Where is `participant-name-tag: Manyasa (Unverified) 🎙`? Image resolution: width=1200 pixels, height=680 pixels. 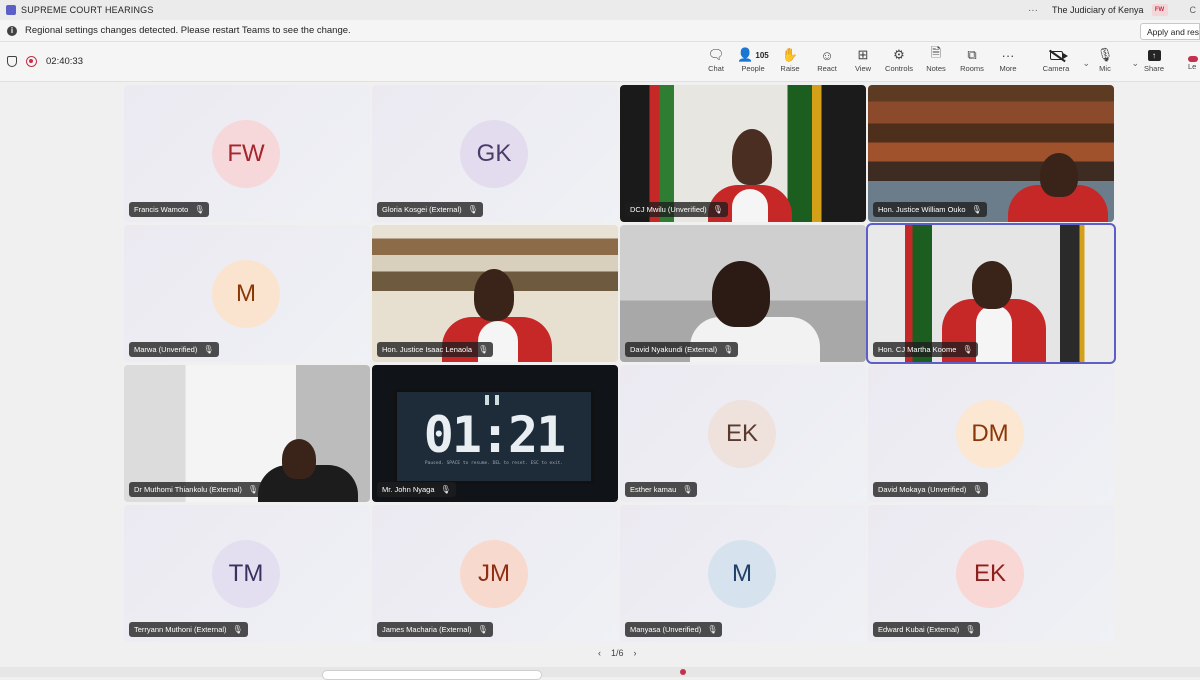
participant-name-tag: Manyasa (Unverified) 🎙 is located at coordinates (674, 629).